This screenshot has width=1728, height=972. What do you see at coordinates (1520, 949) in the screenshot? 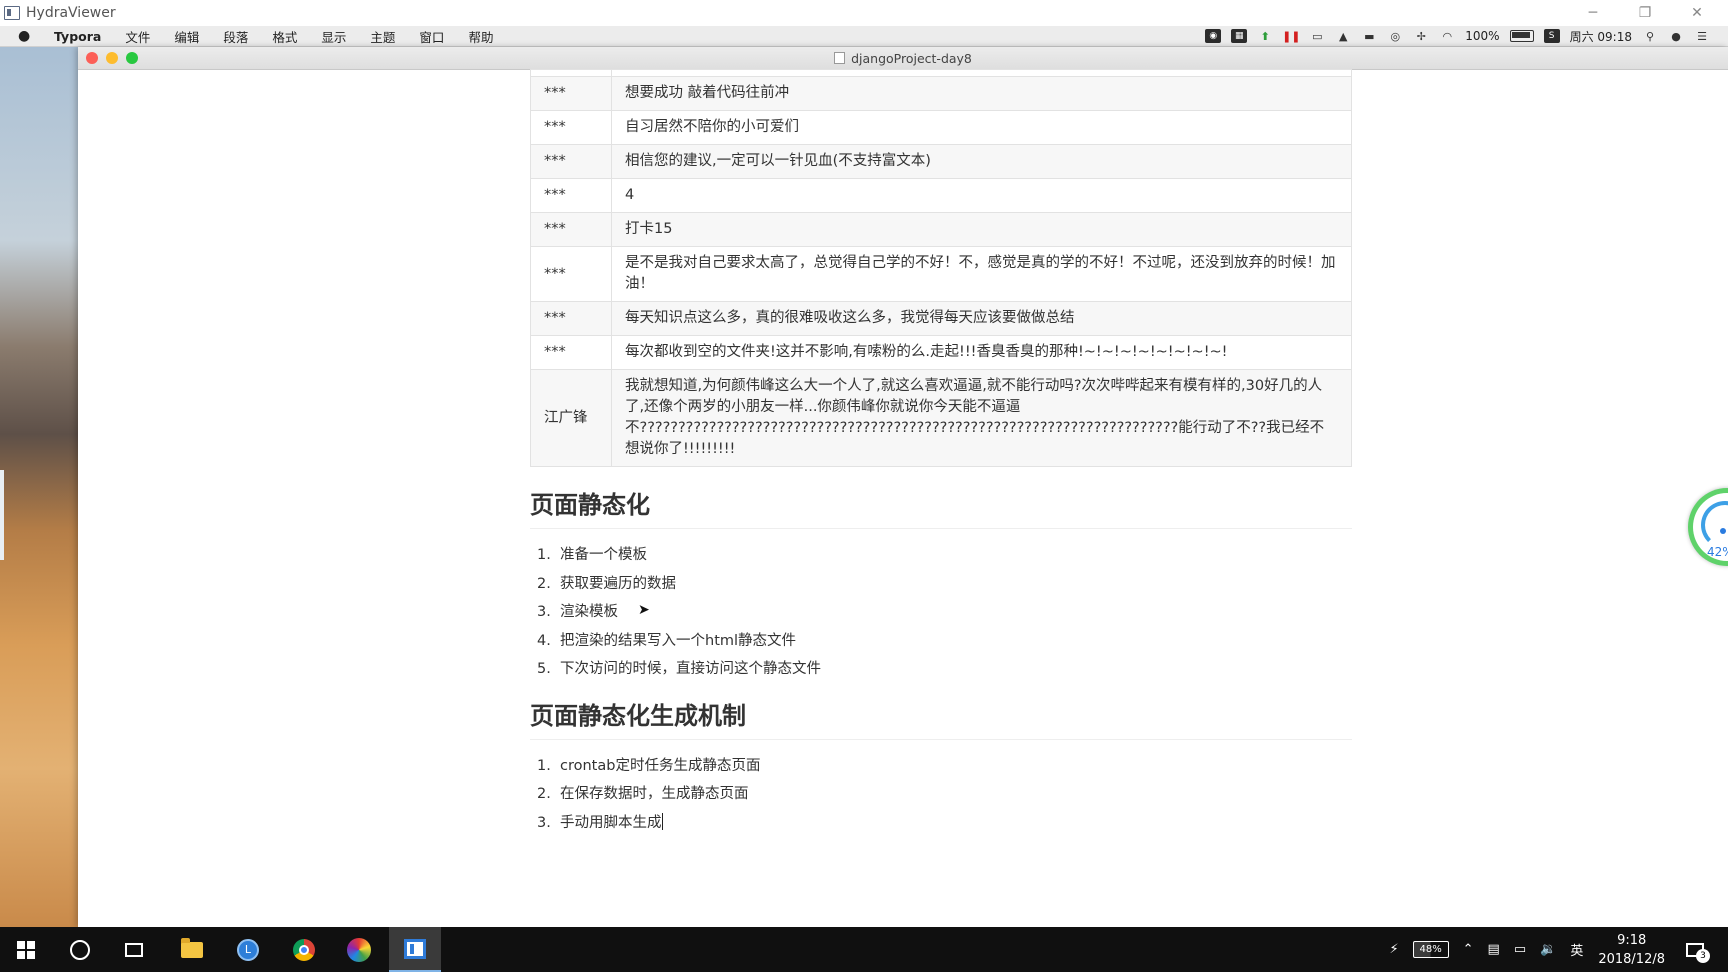
I see `network-icon: ▭` at bounding box center [1520, 949].